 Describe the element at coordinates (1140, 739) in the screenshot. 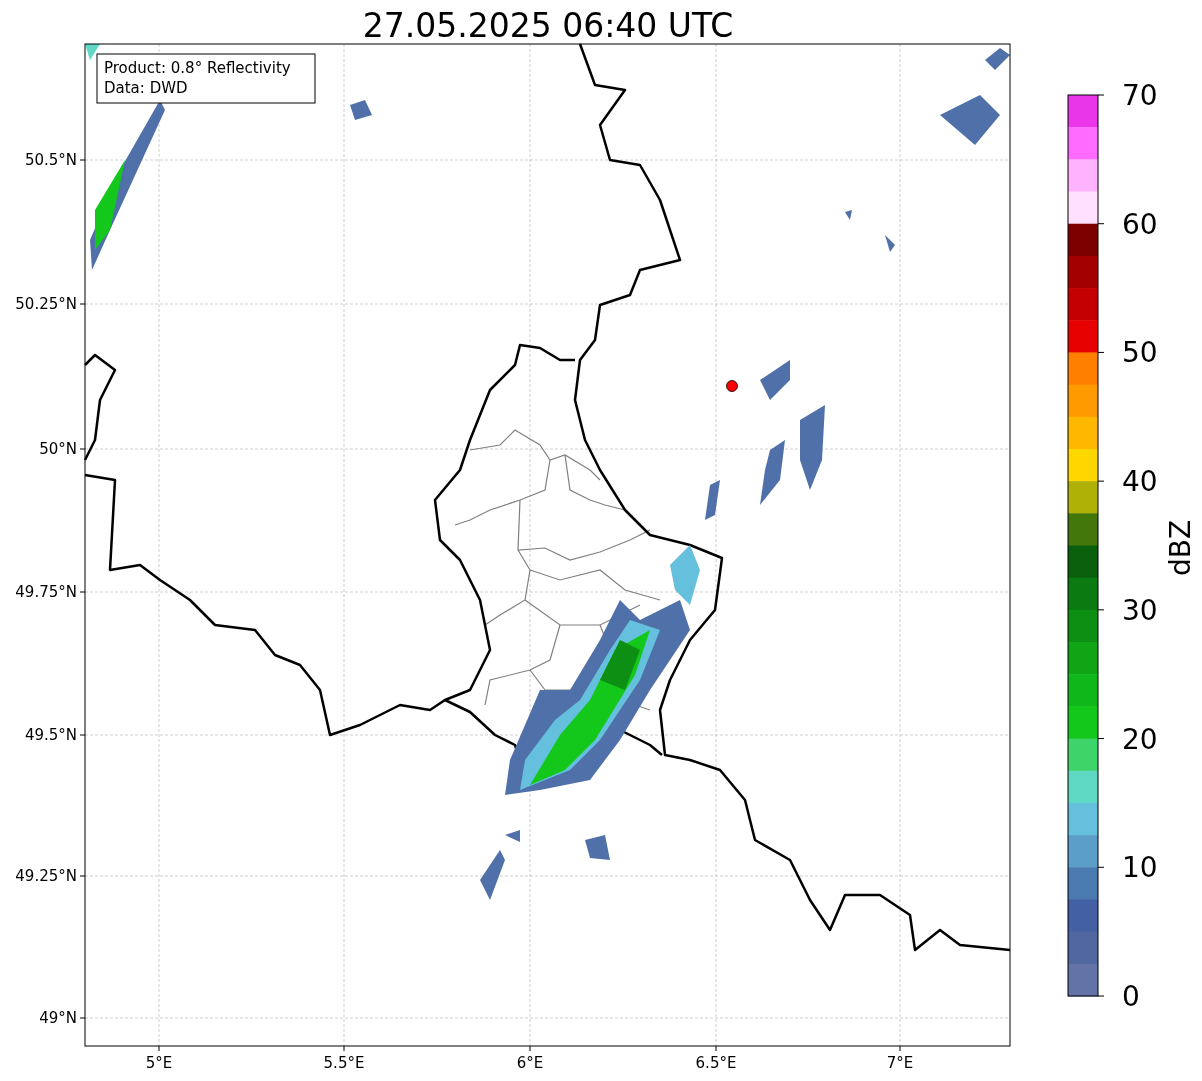

I see `colorbar-tick-label: 20` at that location.